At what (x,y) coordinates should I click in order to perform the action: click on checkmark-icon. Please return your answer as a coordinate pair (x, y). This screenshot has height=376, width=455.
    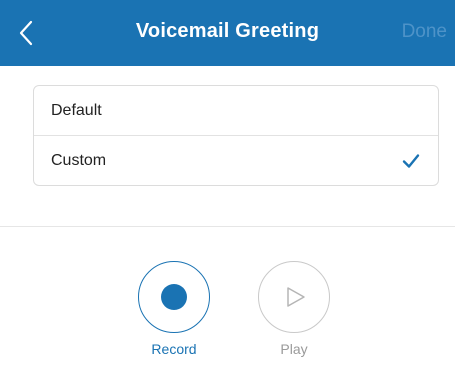
    Looking at the image, I should click on (411, 160).